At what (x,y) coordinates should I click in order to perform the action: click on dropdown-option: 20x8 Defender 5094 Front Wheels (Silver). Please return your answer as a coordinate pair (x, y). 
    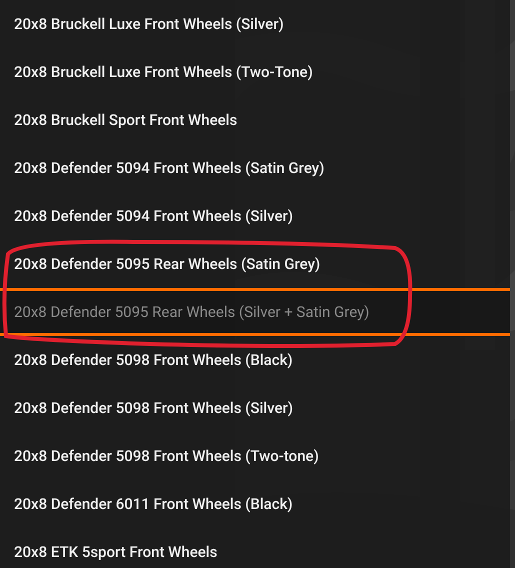
    Looking at the image, I should click on (255, 216).